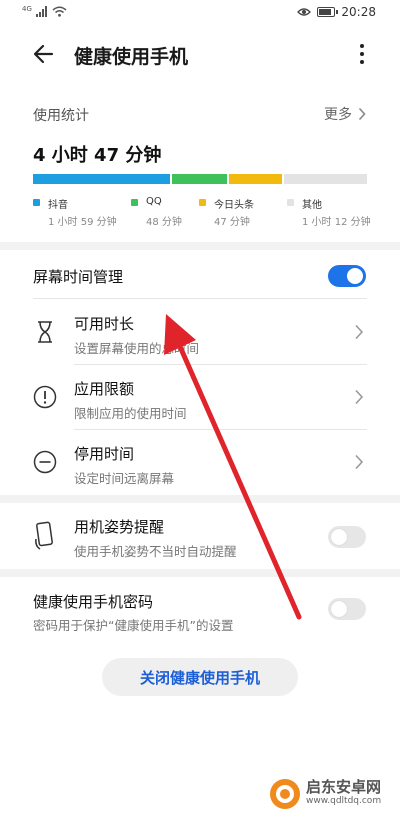 The width and height of the screenshot is (400, 816). Describe the element at coordinates (137, 348) in the screenshot. I see `item-subtitle: 设置屏幕使用的总时间` at that location.